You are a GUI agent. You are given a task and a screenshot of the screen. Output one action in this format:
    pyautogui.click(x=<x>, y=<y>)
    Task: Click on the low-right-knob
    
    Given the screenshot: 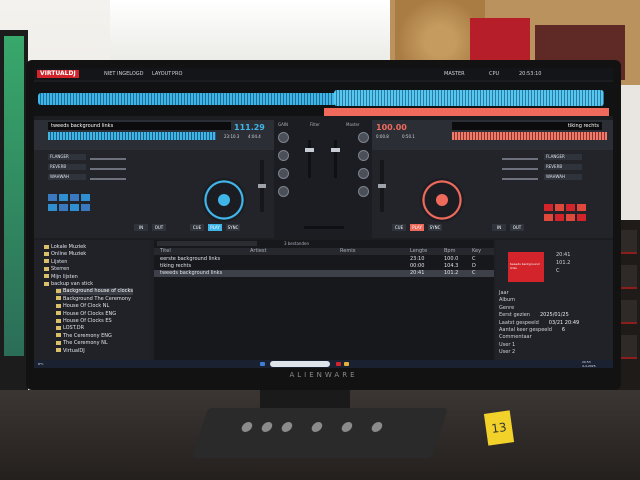 What is the action you would take?
    pyautogui.click(x=363, y=191)
    